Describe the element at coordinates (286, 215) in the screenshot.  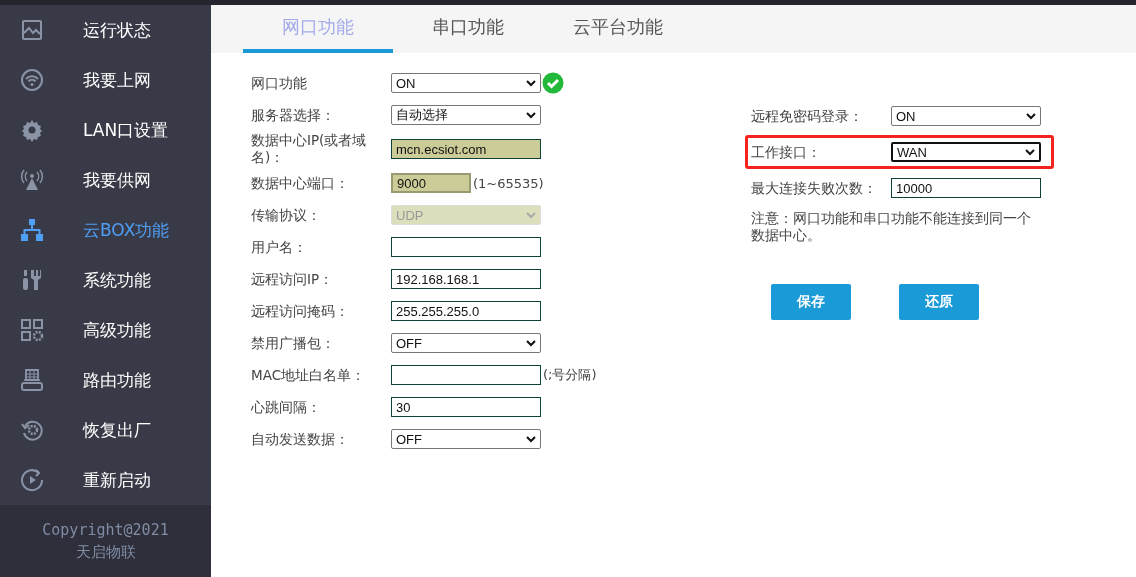
I see `field-label: 传输协议：` at that location.